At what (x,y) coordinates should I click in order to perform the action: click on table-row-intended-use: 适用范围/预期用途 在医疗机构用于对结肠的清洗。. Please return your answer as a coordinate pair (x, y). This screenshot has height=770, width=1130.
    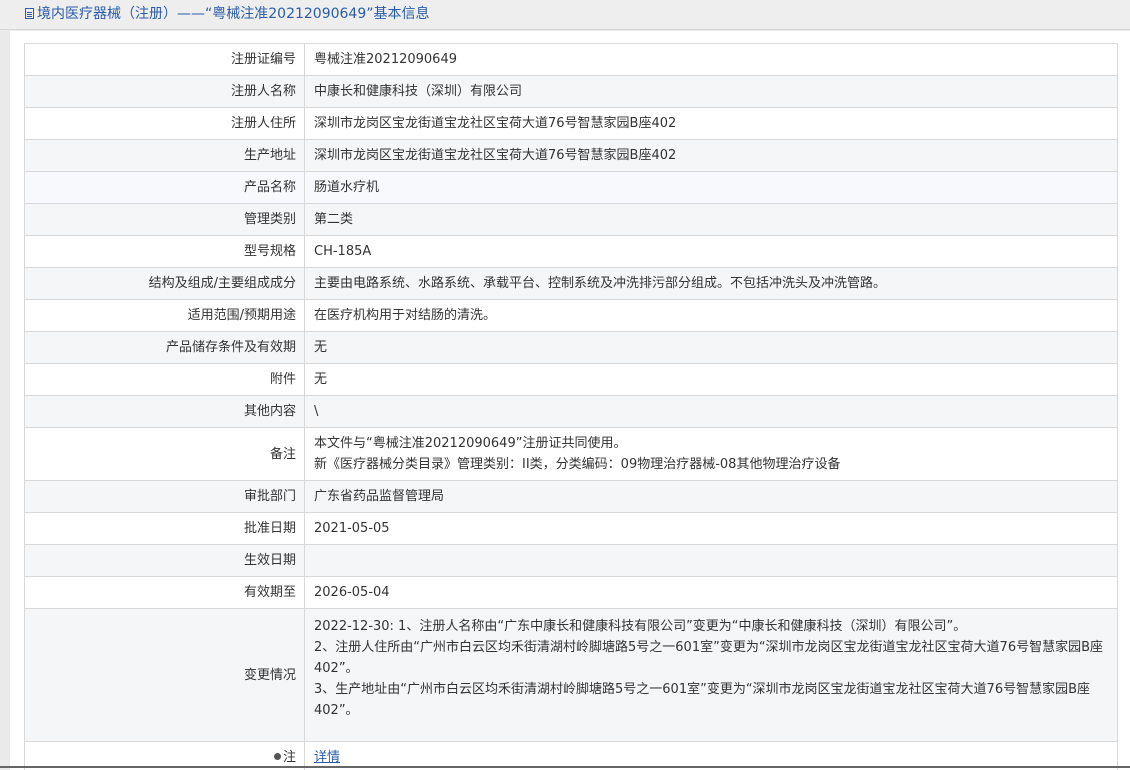
    Looking at the image, I should click on (571, 315).